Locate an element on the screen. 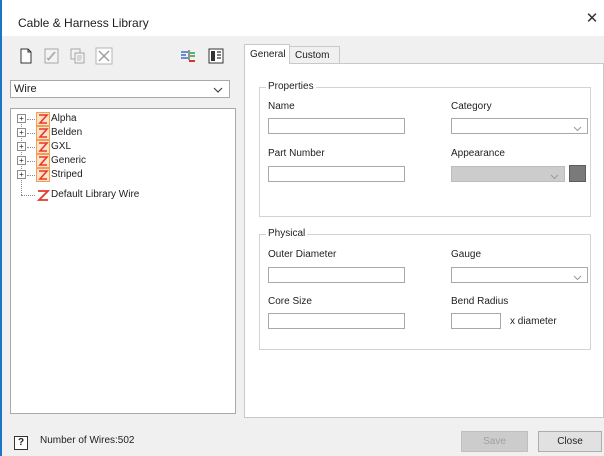 Image resolution: width=604 pixels, height=456 pixels. library-toolbar is located at coordinates (126, 58).